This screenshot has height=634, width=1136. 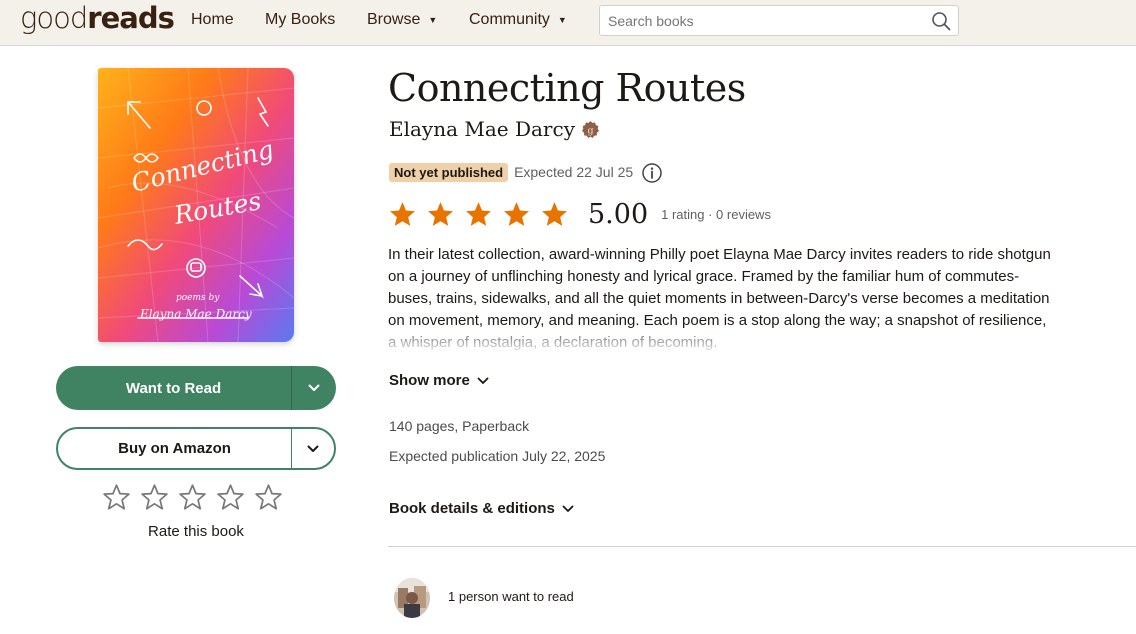 I want to click on info-icon, so click(x=652, y=173).